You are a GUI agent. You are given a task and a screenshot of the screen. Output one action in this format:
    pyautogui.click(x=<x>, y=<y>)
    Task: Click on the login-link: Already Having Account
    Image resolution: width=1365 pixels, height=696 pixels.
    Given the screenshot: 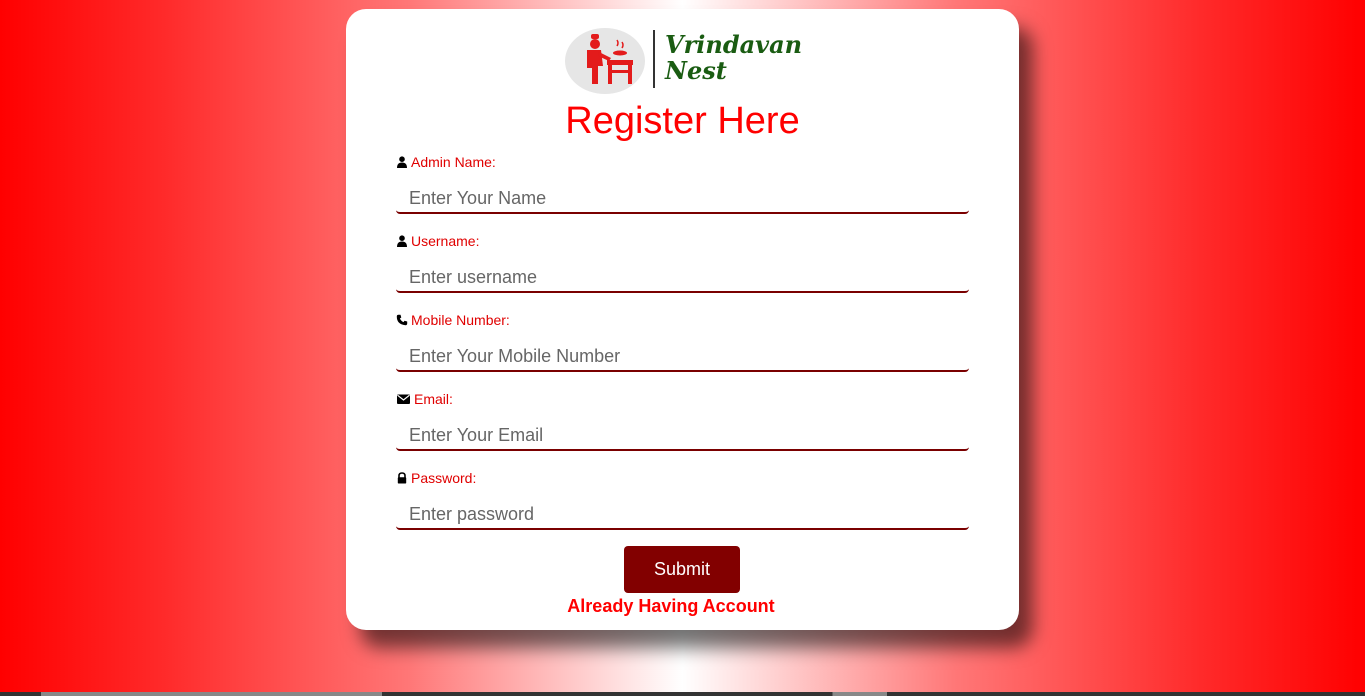 What is the action you would take?
    pyautogui.click(x=671, y=606)
    